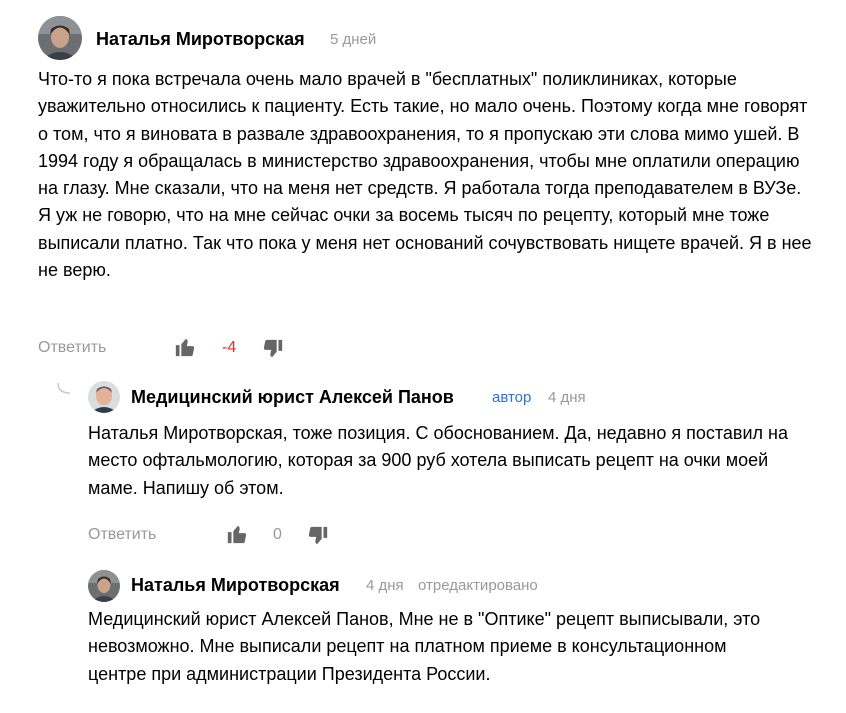 This screenshot has width=846, height=713. What do you see at coordinates (353, 39) in the screenshot?
I see `comment-time: 5 дней` at bounding box center [353, 39].